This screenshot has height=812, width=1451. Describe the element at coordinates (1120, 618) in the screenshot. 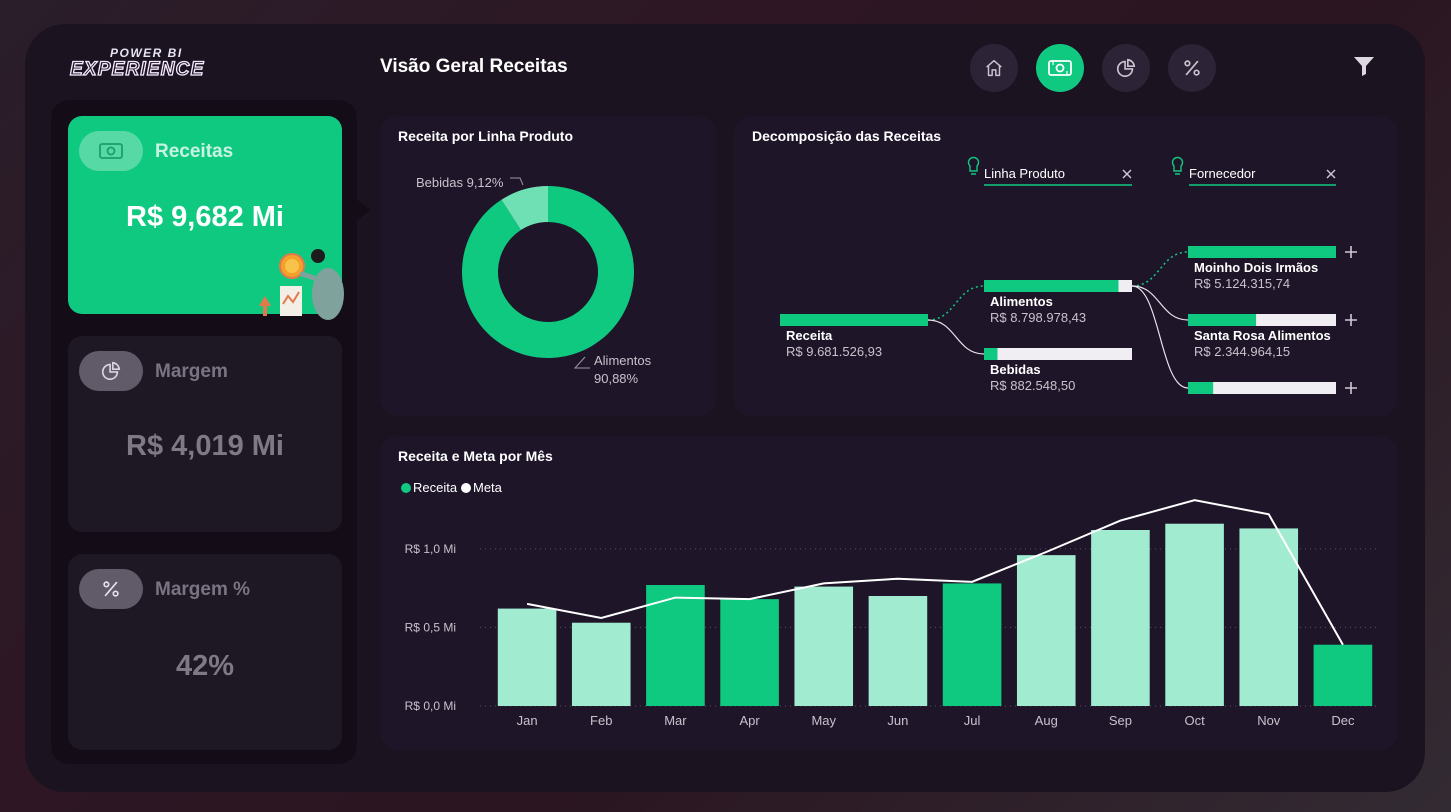

I see `bar-sep` at that location.